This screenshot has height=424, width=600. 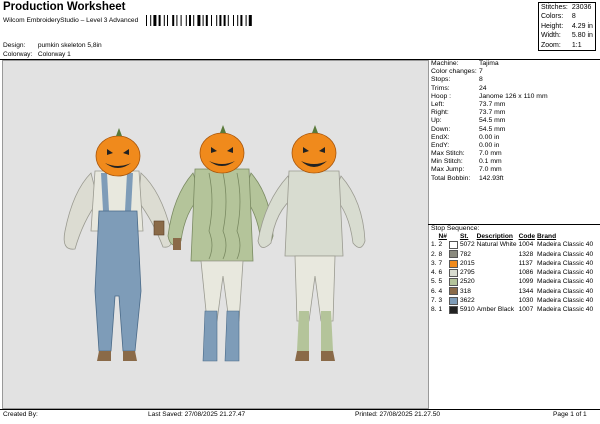 I want to click on row-description: Amber Black, so click(x=495, y=310).